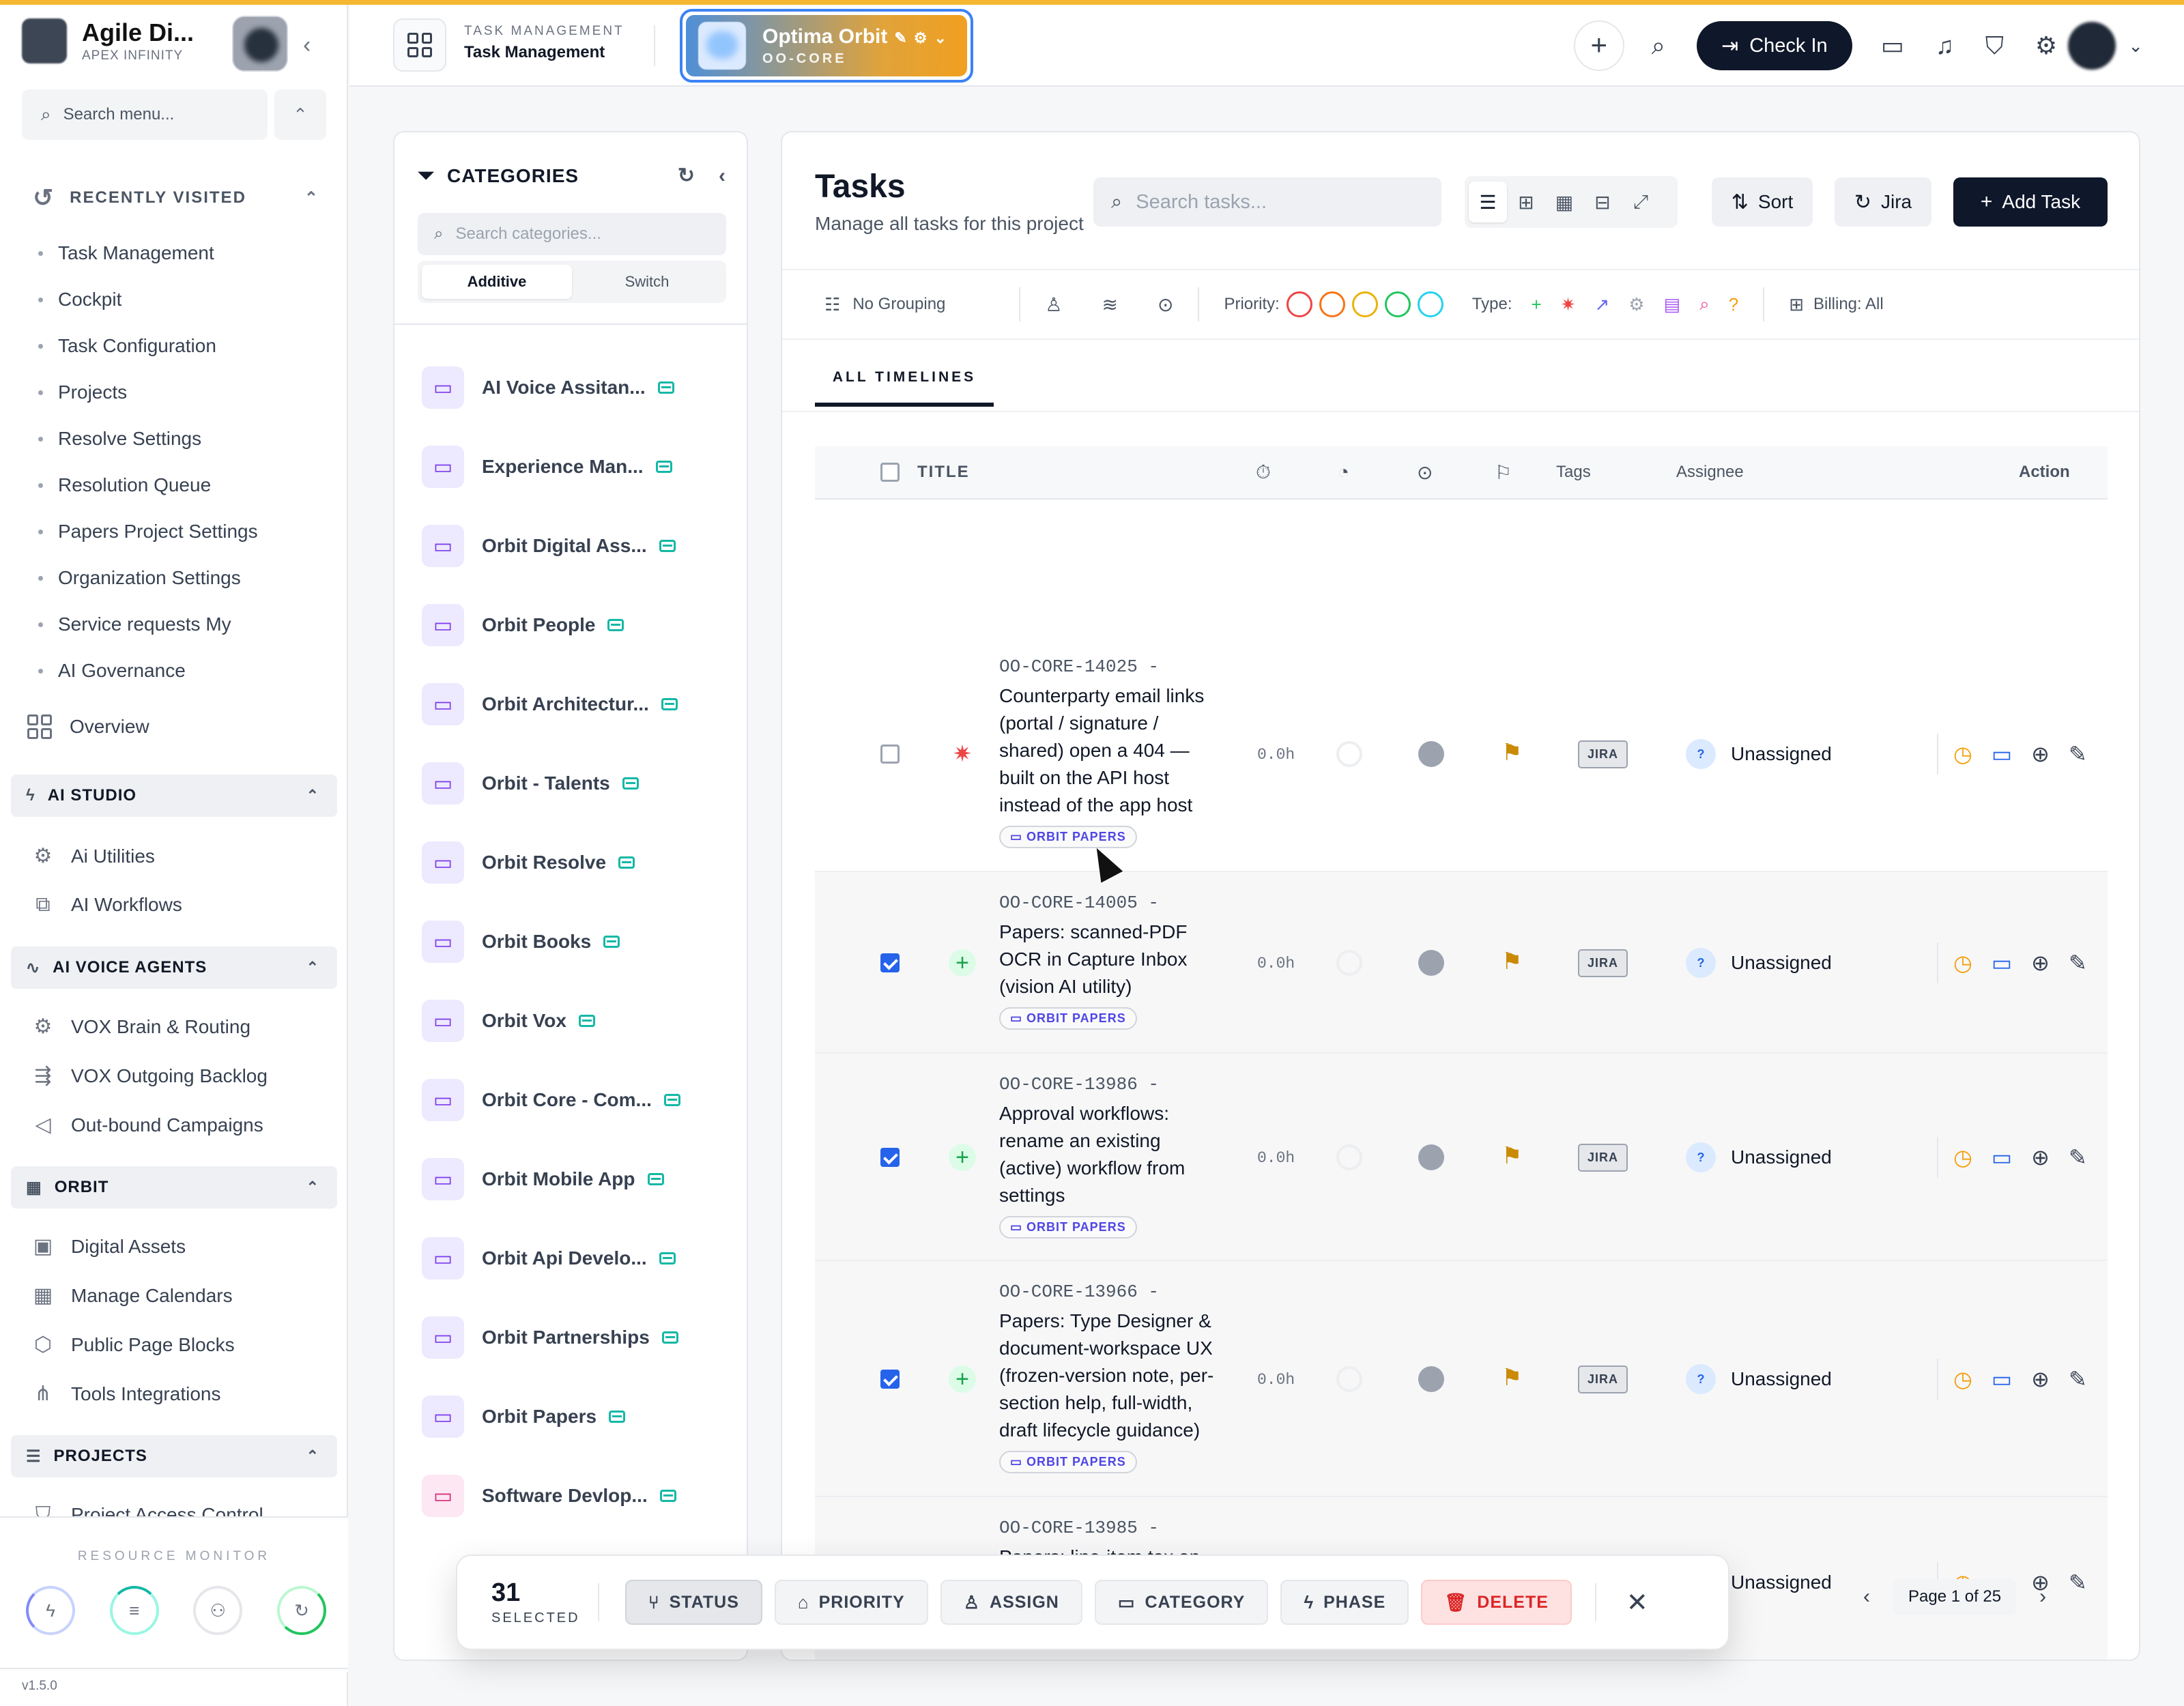 This screenshot has width=2184, height=1706. Describe the element at coordinates (1759, 754) in the screenshot. I see `assignee: ? Unassigned` at that location.